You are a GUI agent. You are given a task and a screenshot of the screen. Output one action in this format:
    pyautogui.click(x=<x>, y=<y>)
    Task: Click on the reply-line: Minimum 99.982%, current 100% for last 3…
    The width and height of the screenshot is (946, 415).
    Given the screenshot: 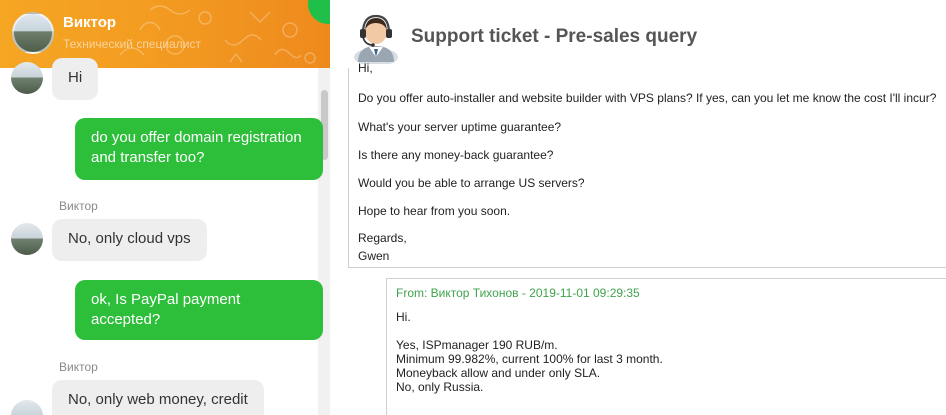 What is the action you would take?
    pyautogui.click(x=529, y=359)
    